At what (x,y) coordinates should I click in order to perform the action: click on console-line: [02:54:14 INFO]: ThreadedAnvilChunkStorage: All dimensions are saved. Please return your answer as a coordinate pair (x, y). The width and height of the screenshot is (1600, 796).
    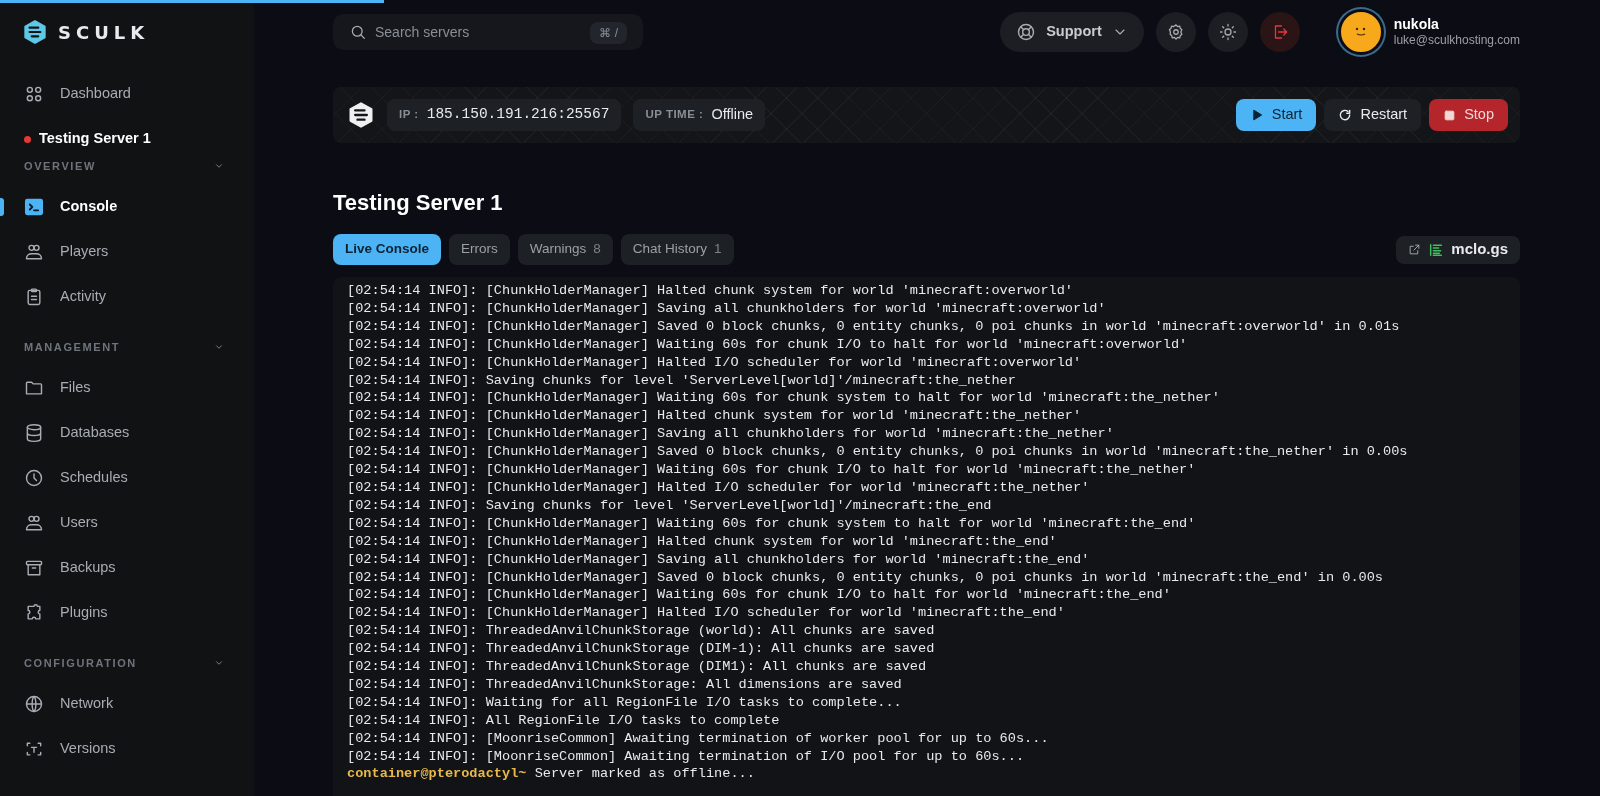
    Looking at the image, I should click on (624, 684).